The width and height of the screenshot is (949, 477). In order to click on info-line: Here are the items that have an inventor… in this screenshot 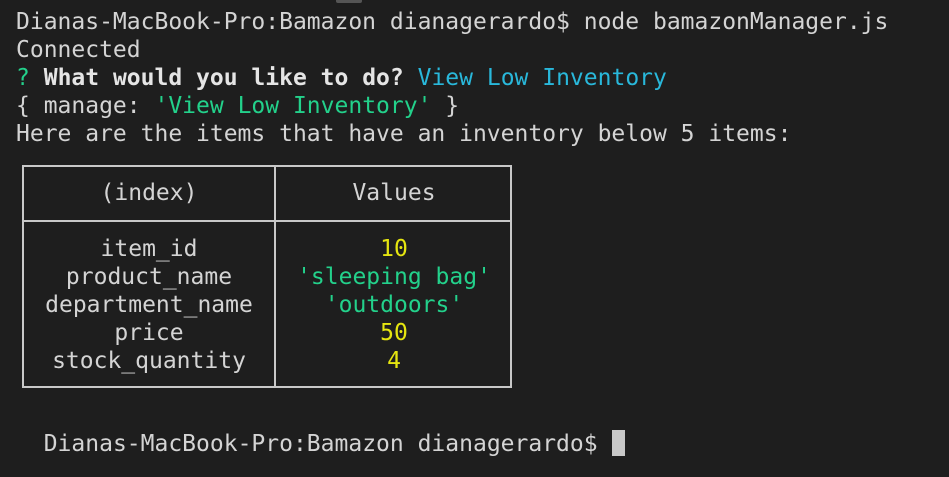, I will do `click(404, 134)`.